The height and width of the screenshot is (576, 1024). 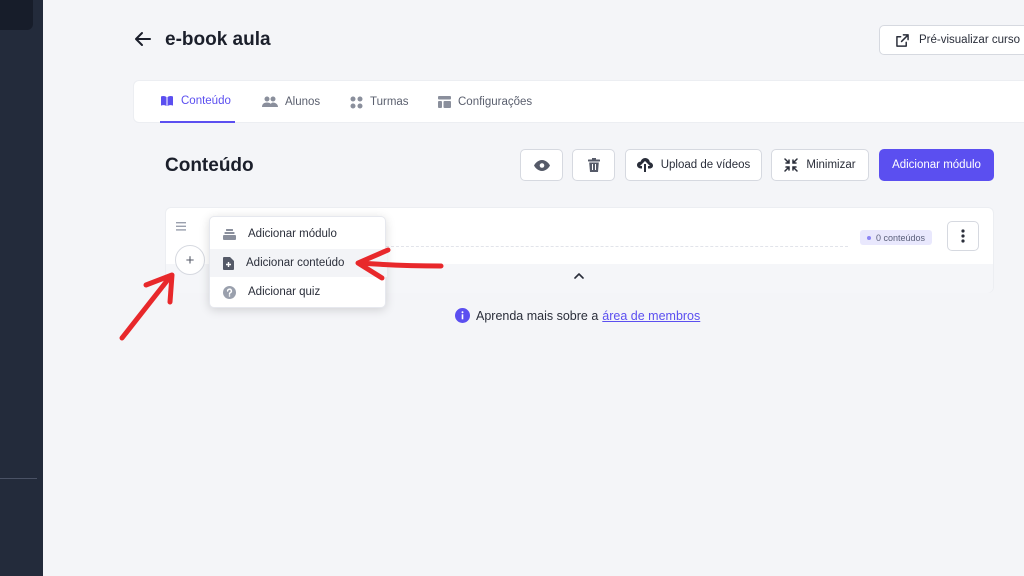 What do you see at coordinates (21, 288) in the screenshot?
I see `sidebar` at bounding box center [21, 288].